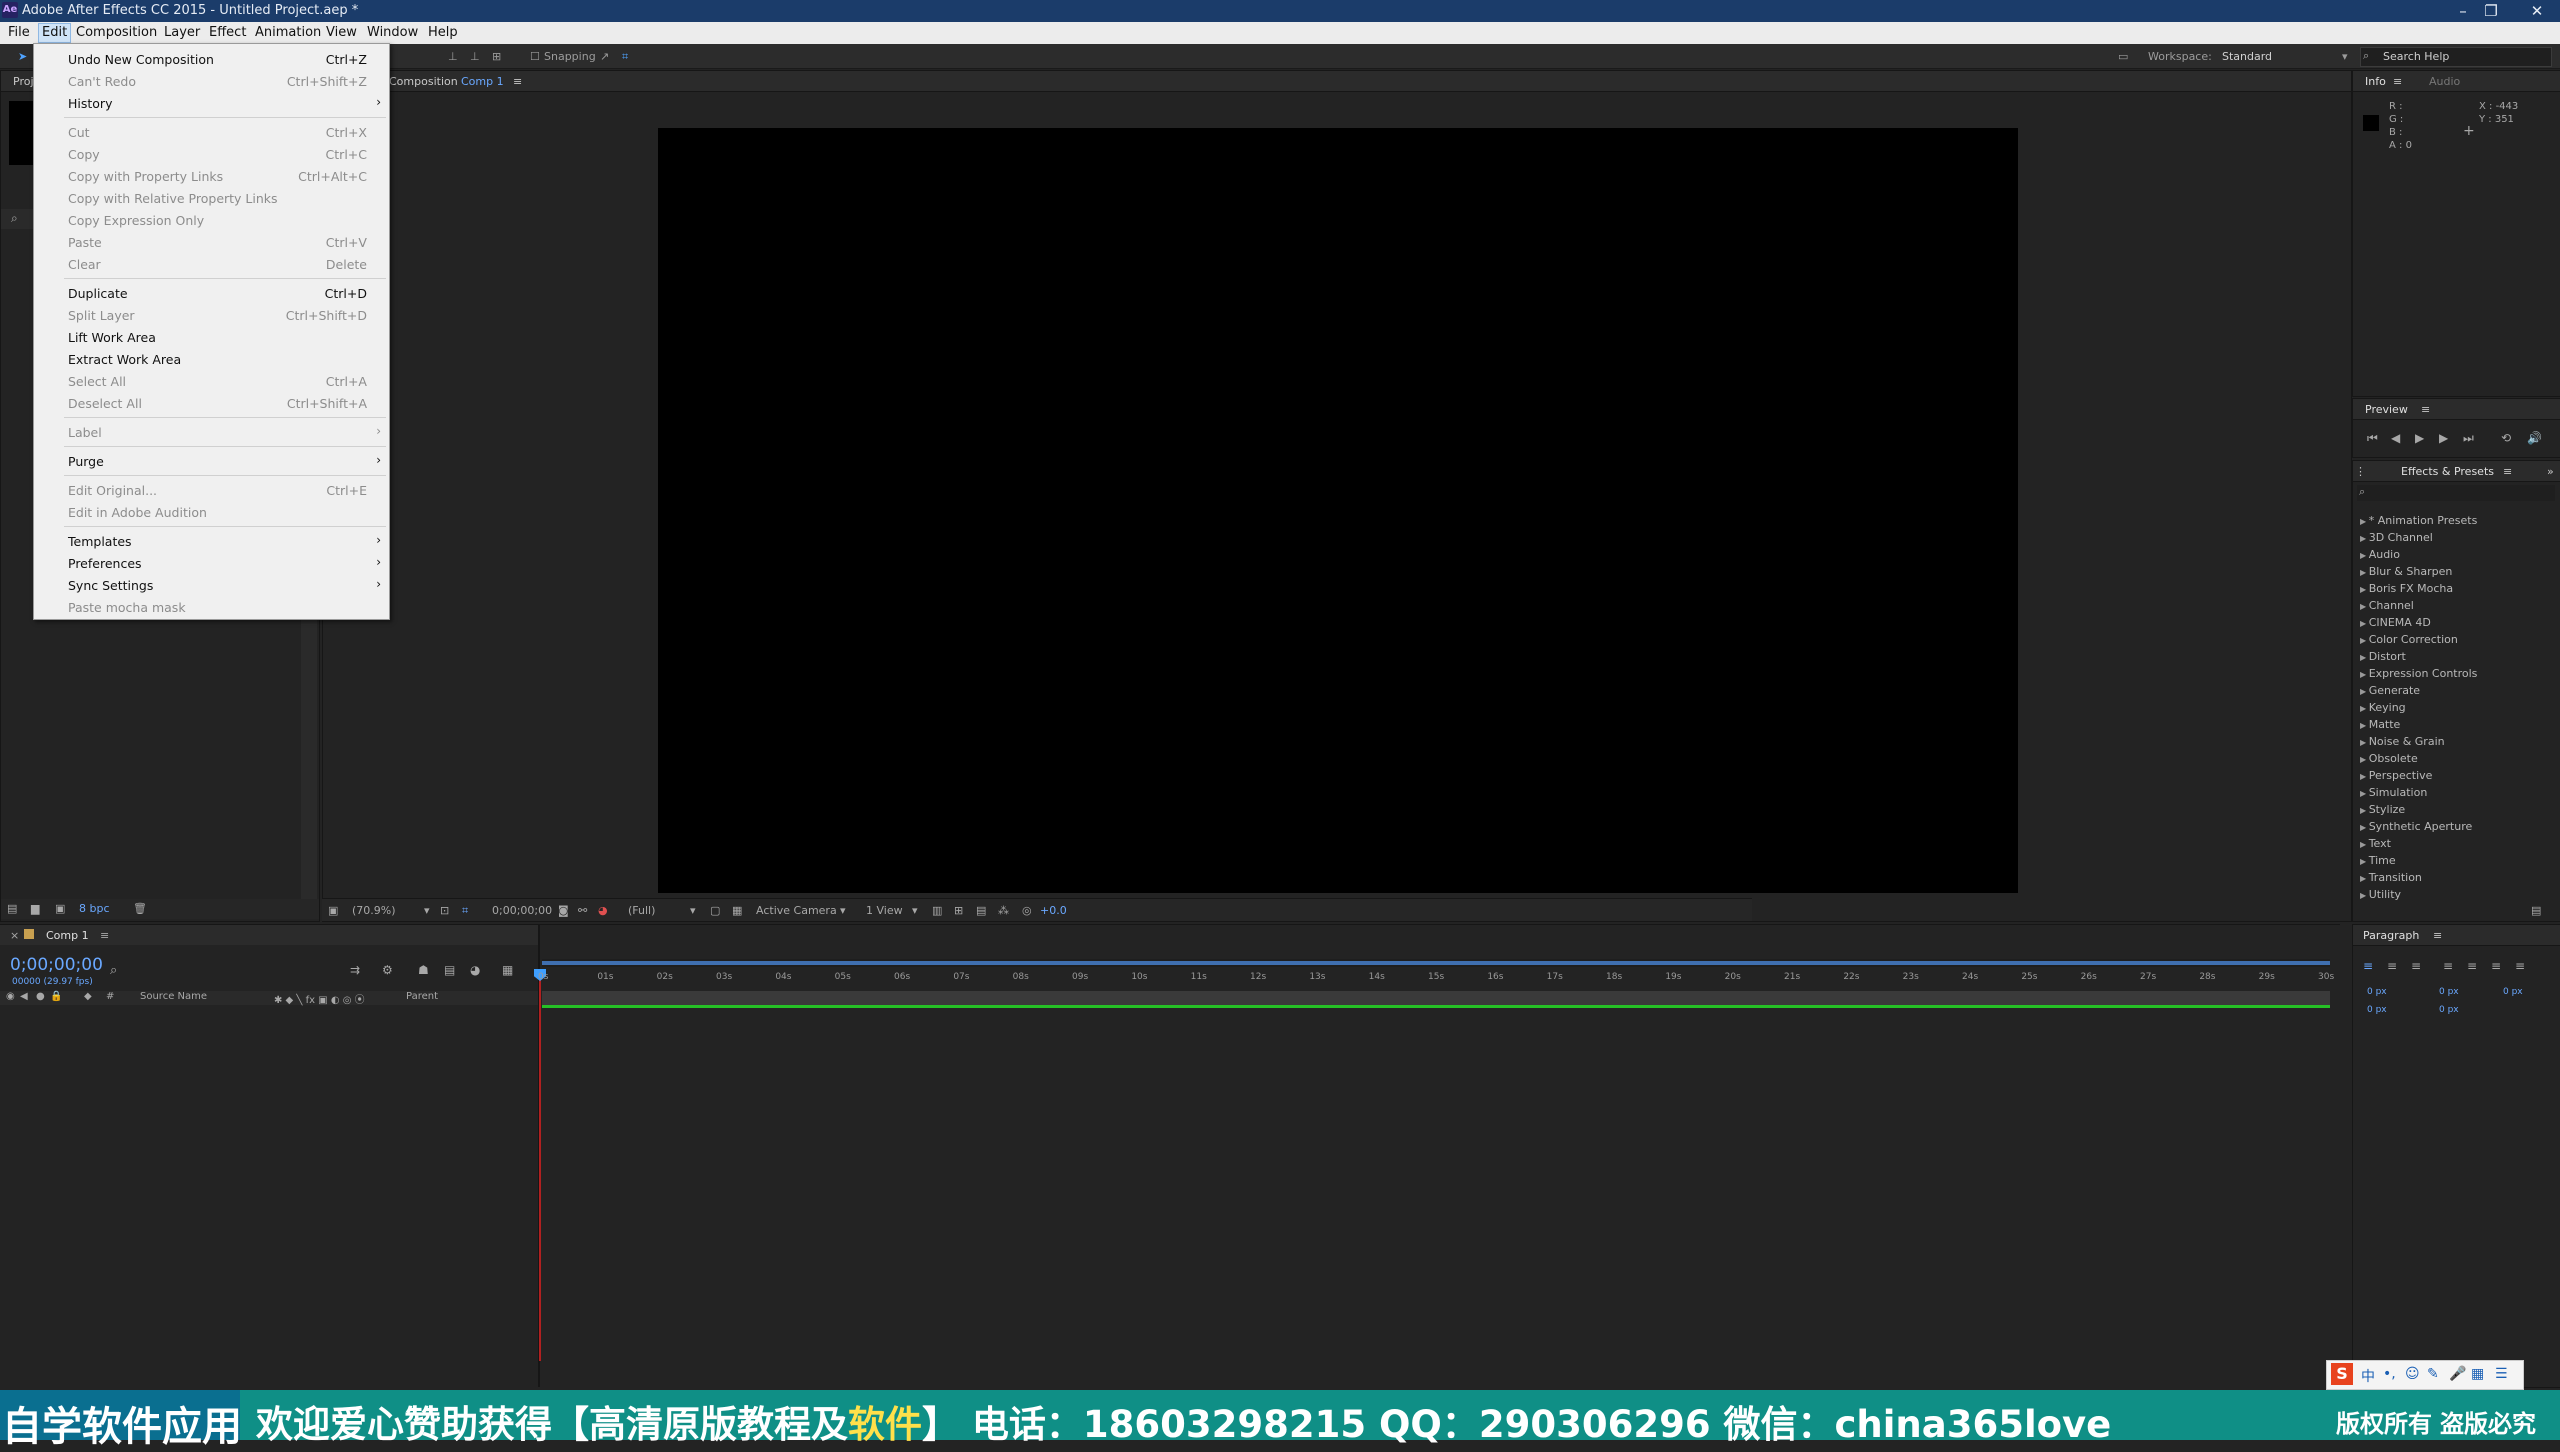 The image size is (2560, 1452). Describe the element at coordinates (55, 33) in the screenshot. I see `menu-edit: Edit` at that location.